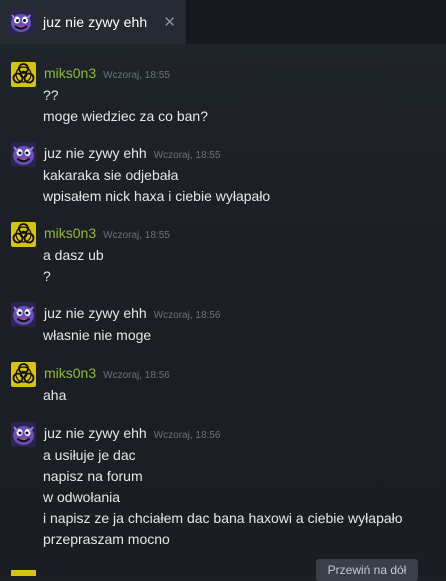 The image size is (446, 581). What do you see at coordinates (125, 116) in the screenshot?
I see `message-text: moge wiedziec za co ban?` at bounding box center [125, 116].